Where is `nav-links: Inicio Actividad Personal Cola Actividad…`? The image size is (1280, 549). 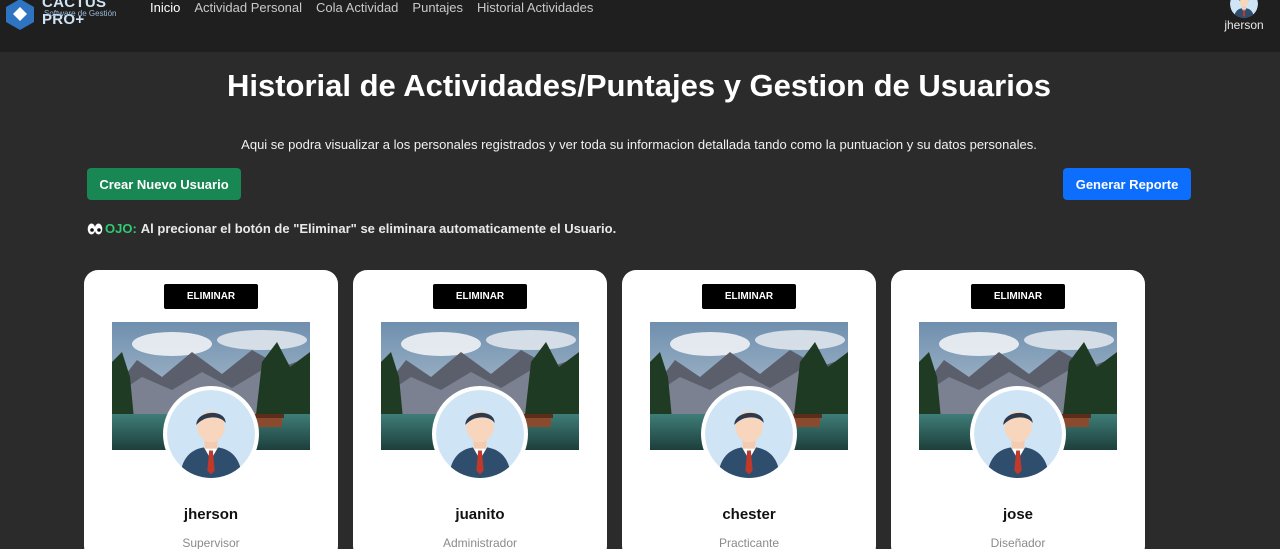
nav-links: Inicio Actividad Personal Cola Actividad… is located at coordinates (371, 10).